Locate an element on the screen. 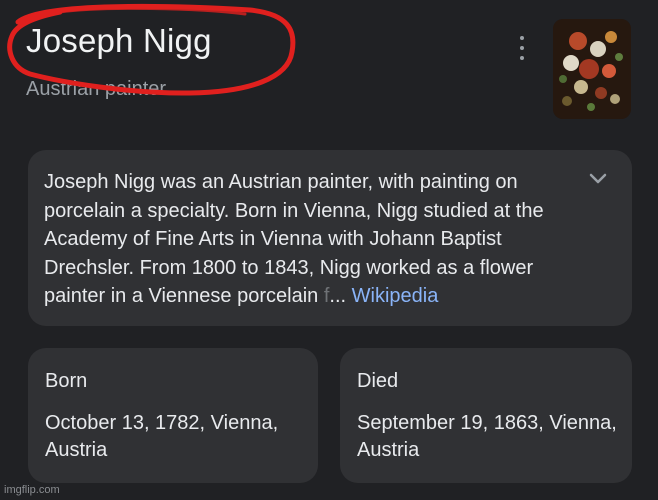 The width and height of the screenshot is (658, 500). watermark: imgflip.com is located at coordinates (32, 490).